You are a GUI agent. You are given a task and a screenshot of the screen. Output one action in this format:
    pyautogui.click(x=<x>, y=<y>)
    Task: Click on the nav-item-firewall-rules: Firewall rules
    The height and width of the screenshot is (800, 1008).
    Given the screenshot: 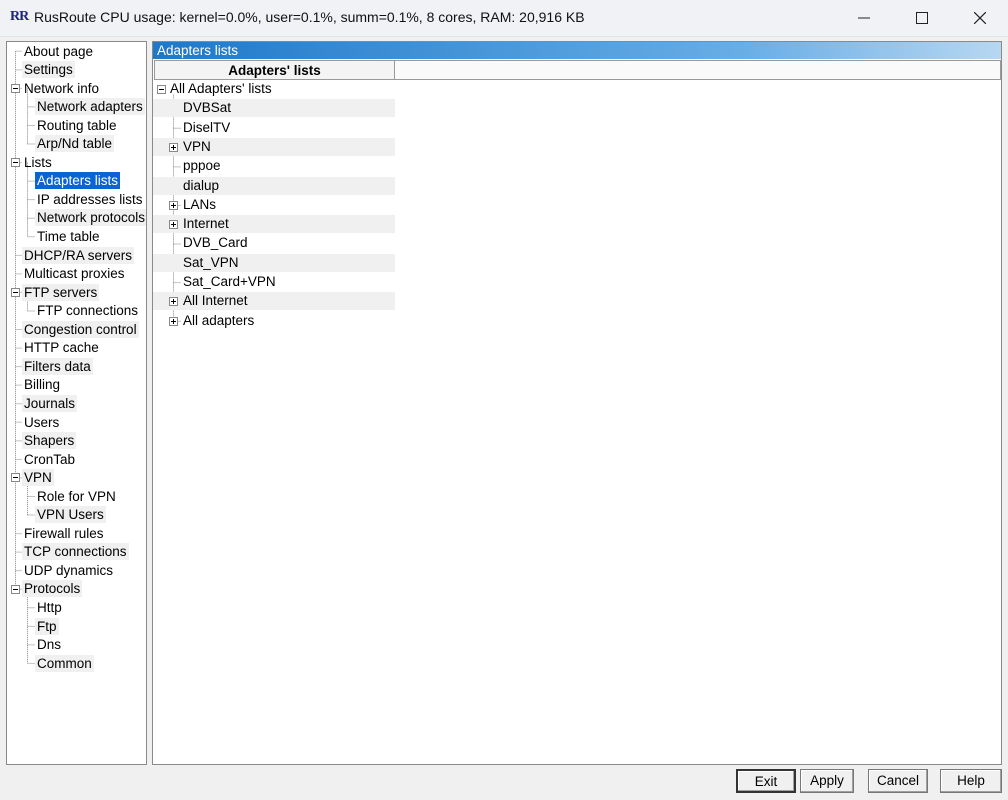 What is the action you would take?
    pyautogui.click(x=64, y=533)
    